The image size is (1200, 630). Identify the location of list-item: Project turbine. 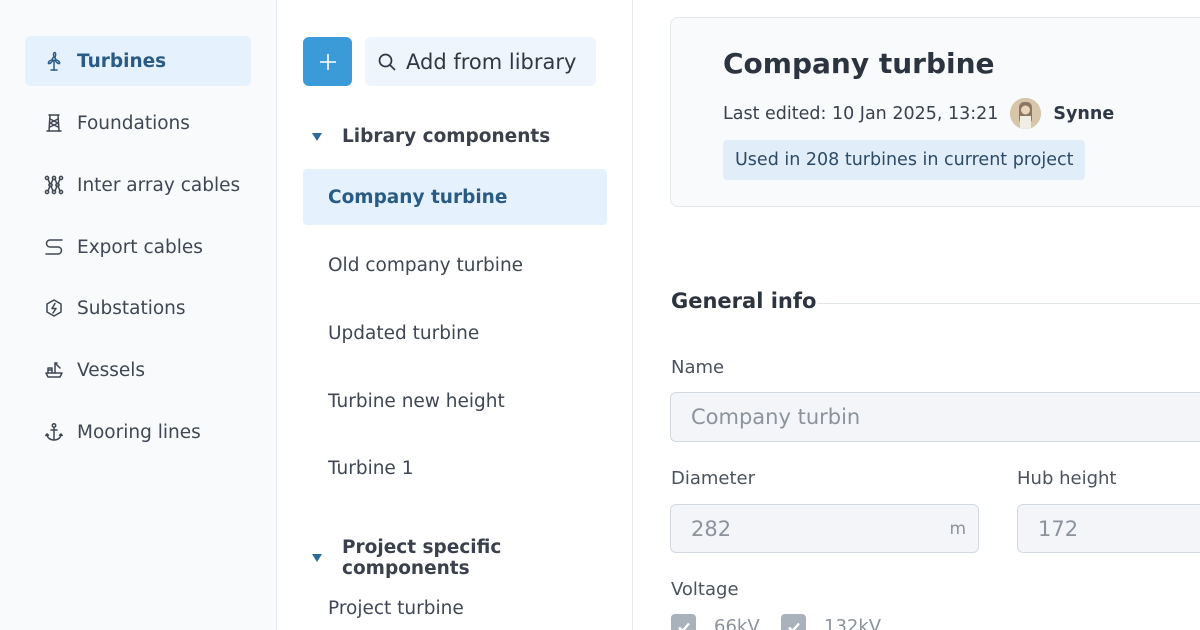
(455, 605).